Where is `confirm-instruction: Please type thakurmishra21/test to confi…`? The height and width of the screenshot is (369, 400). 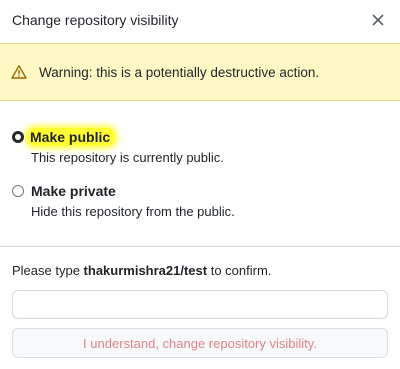 confirm-instruction: Please type thakurmishra21/test to confi… is located at coordinates (141, 270).